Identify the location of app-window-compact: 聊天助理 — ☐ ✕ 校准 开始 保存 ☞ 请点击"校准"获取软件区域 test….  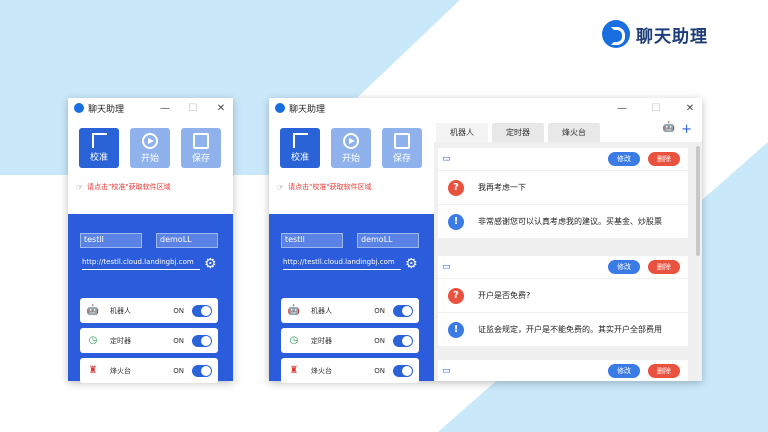
(150, 240).